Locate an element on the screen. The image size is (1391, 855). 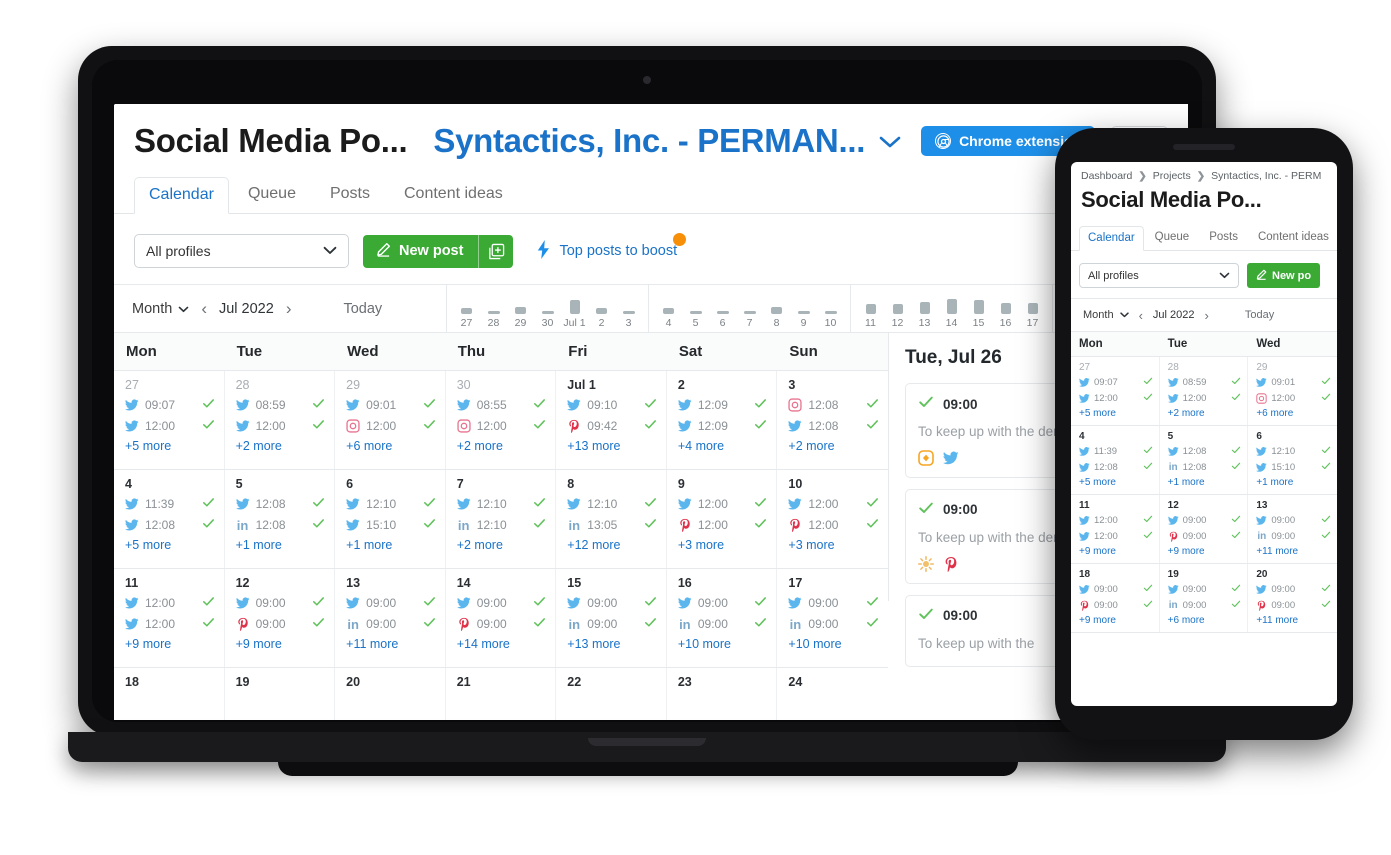
timeline-day: 7 is located at coordinates (749, 320).